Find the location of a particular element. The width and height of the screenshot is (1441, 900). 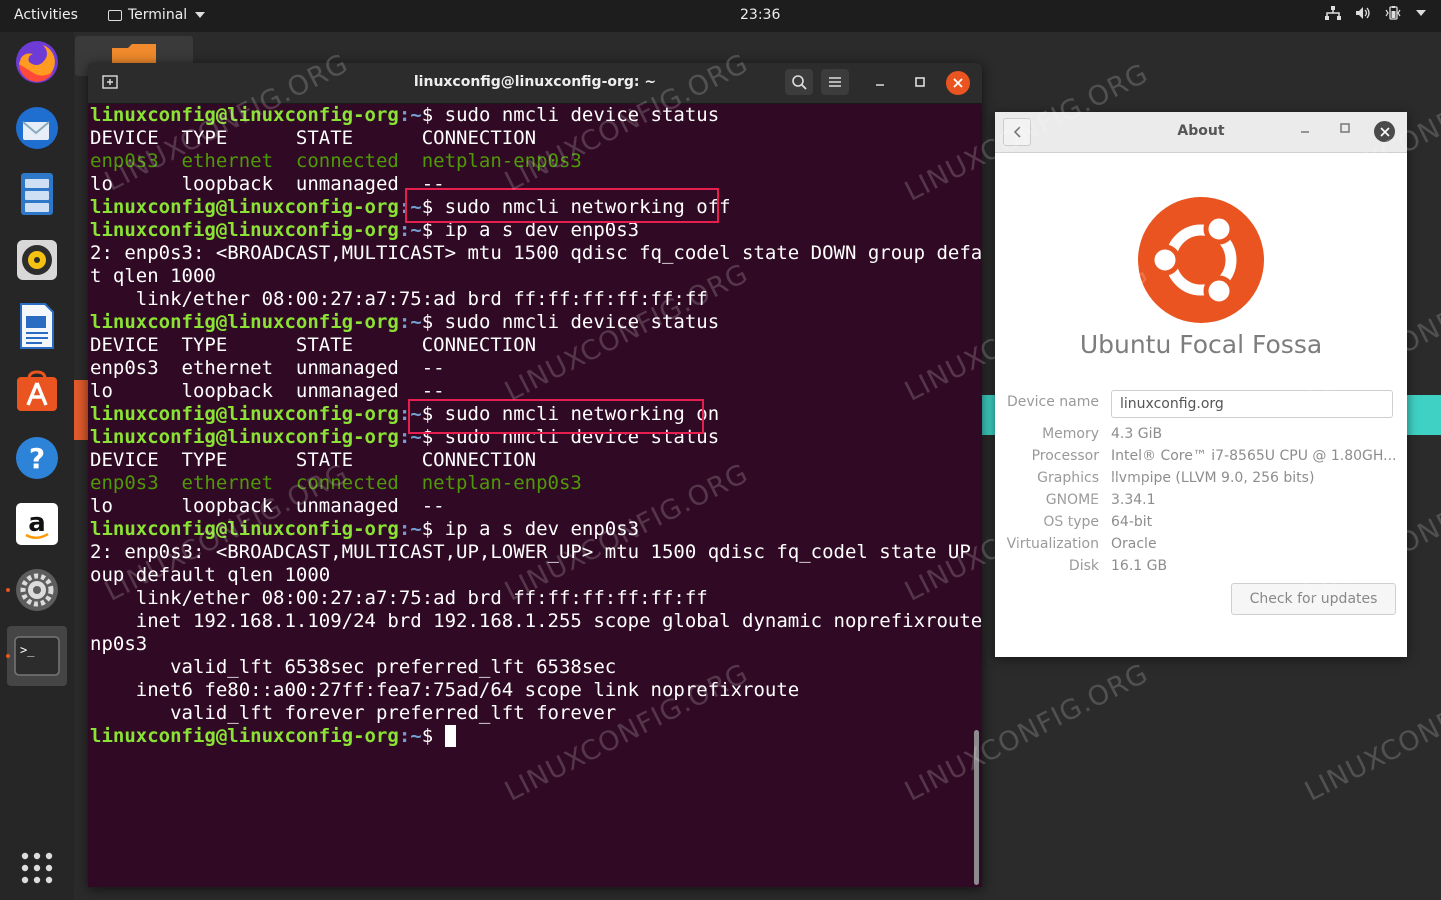

battery-icon is located at coordinates (1393, 13).